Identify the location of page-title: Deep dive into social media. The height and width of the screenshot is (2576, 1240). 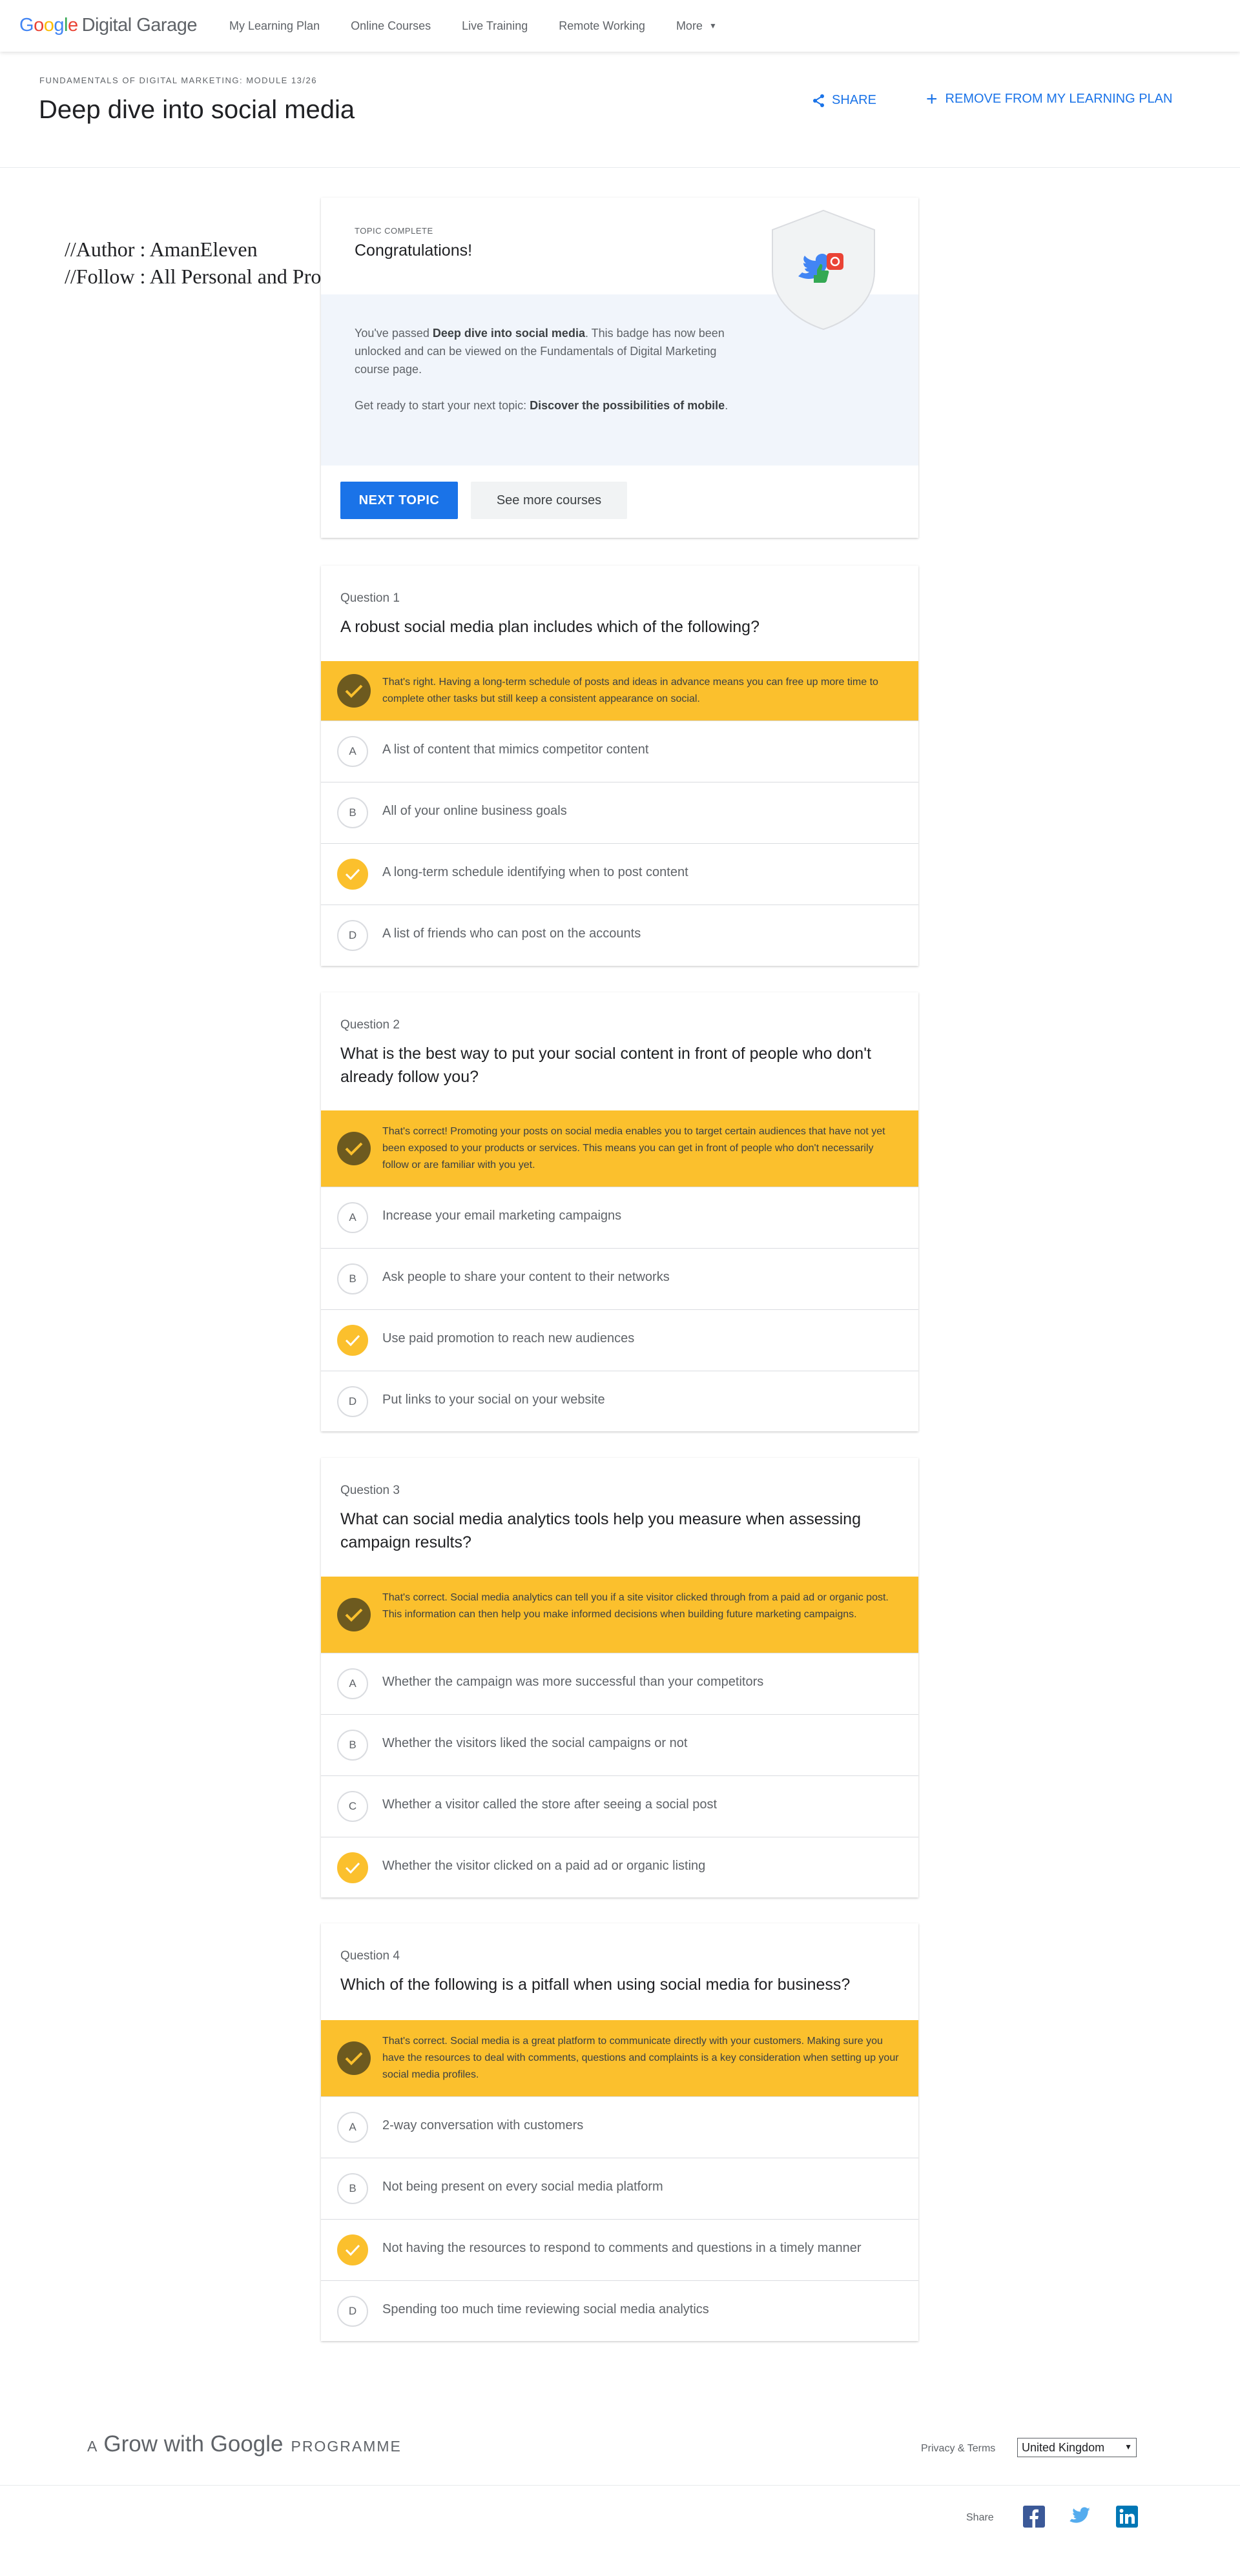
(197, 110).